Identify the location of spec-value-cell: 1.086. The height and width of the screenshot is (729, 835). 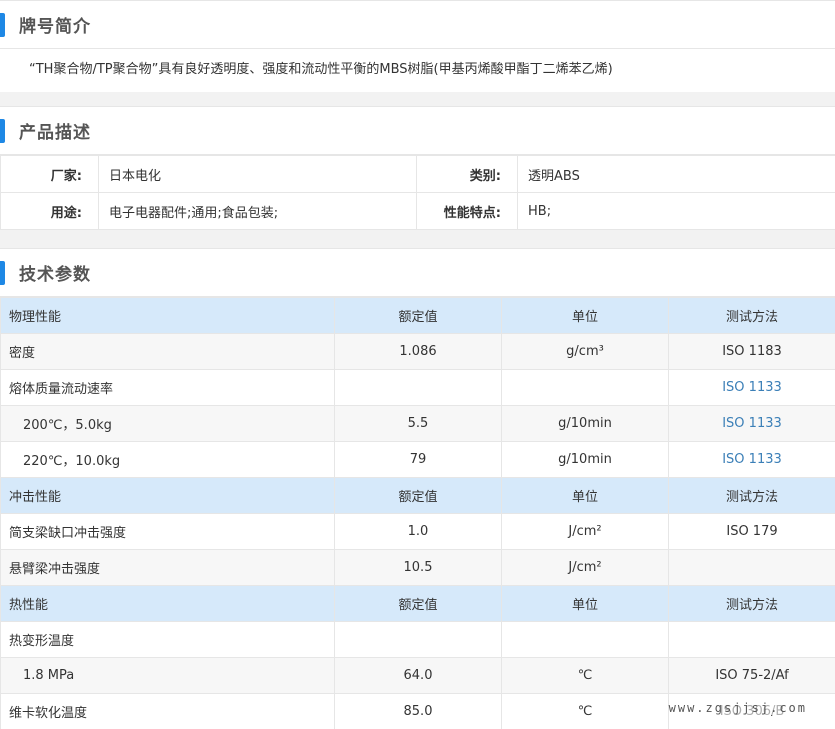
(418, 351).